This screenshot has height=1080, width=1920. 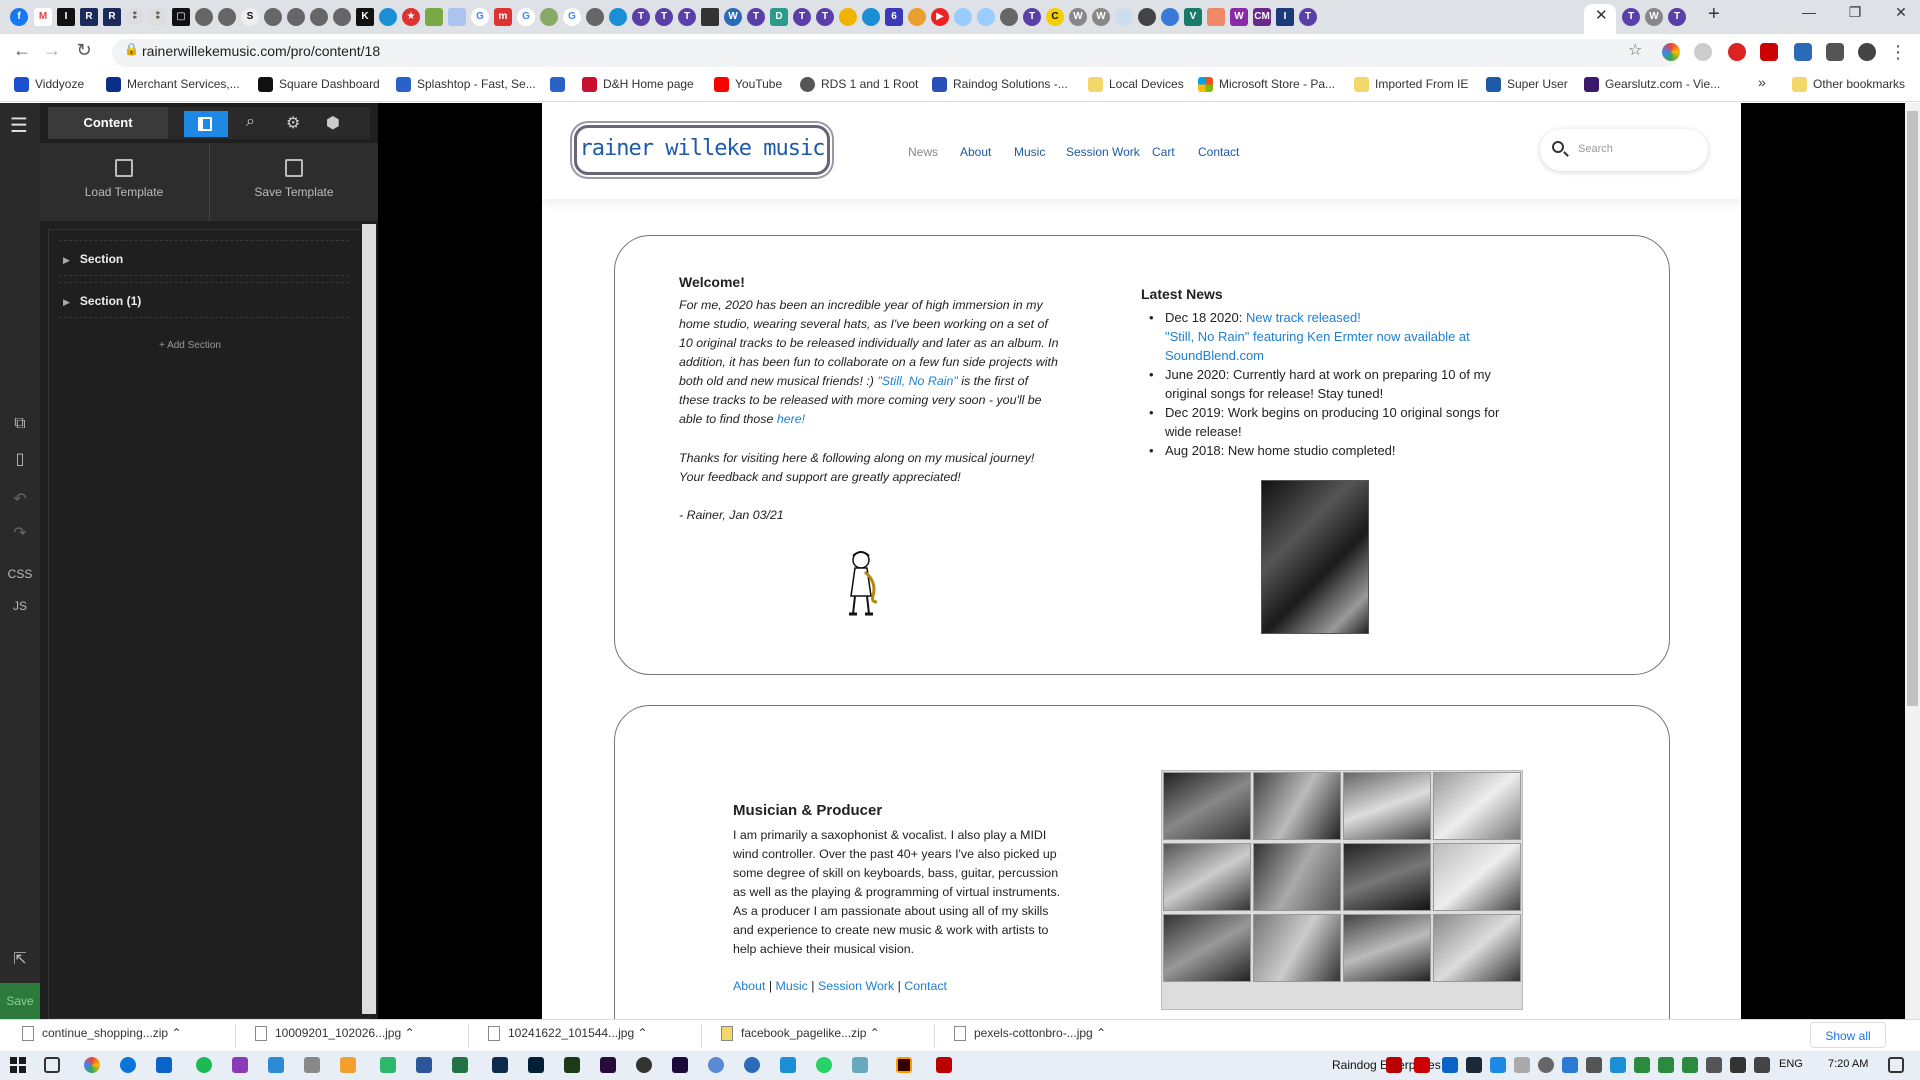 I want to click on hexagon-icon: ⬢, so click(x=333, y=123).